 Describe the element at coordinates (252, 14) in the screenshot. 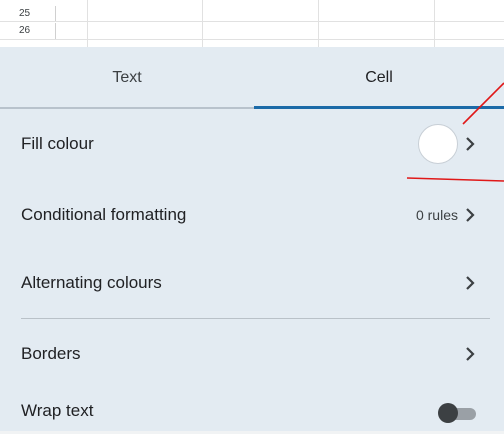

I see `sheet-row: 25` at that location.